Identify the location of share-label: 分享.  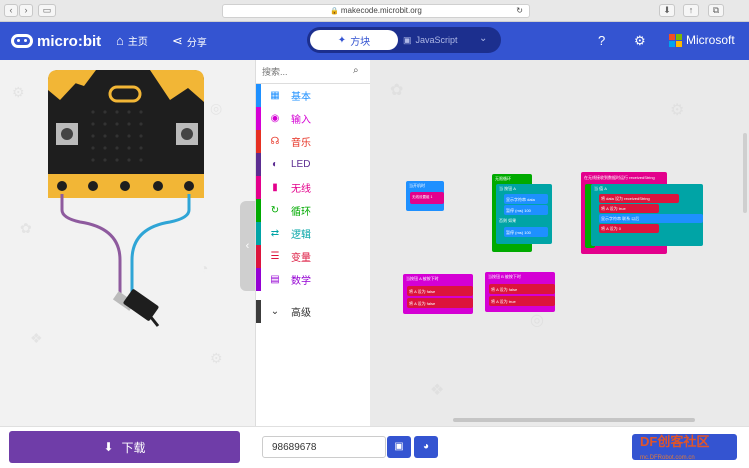
(196, 43).